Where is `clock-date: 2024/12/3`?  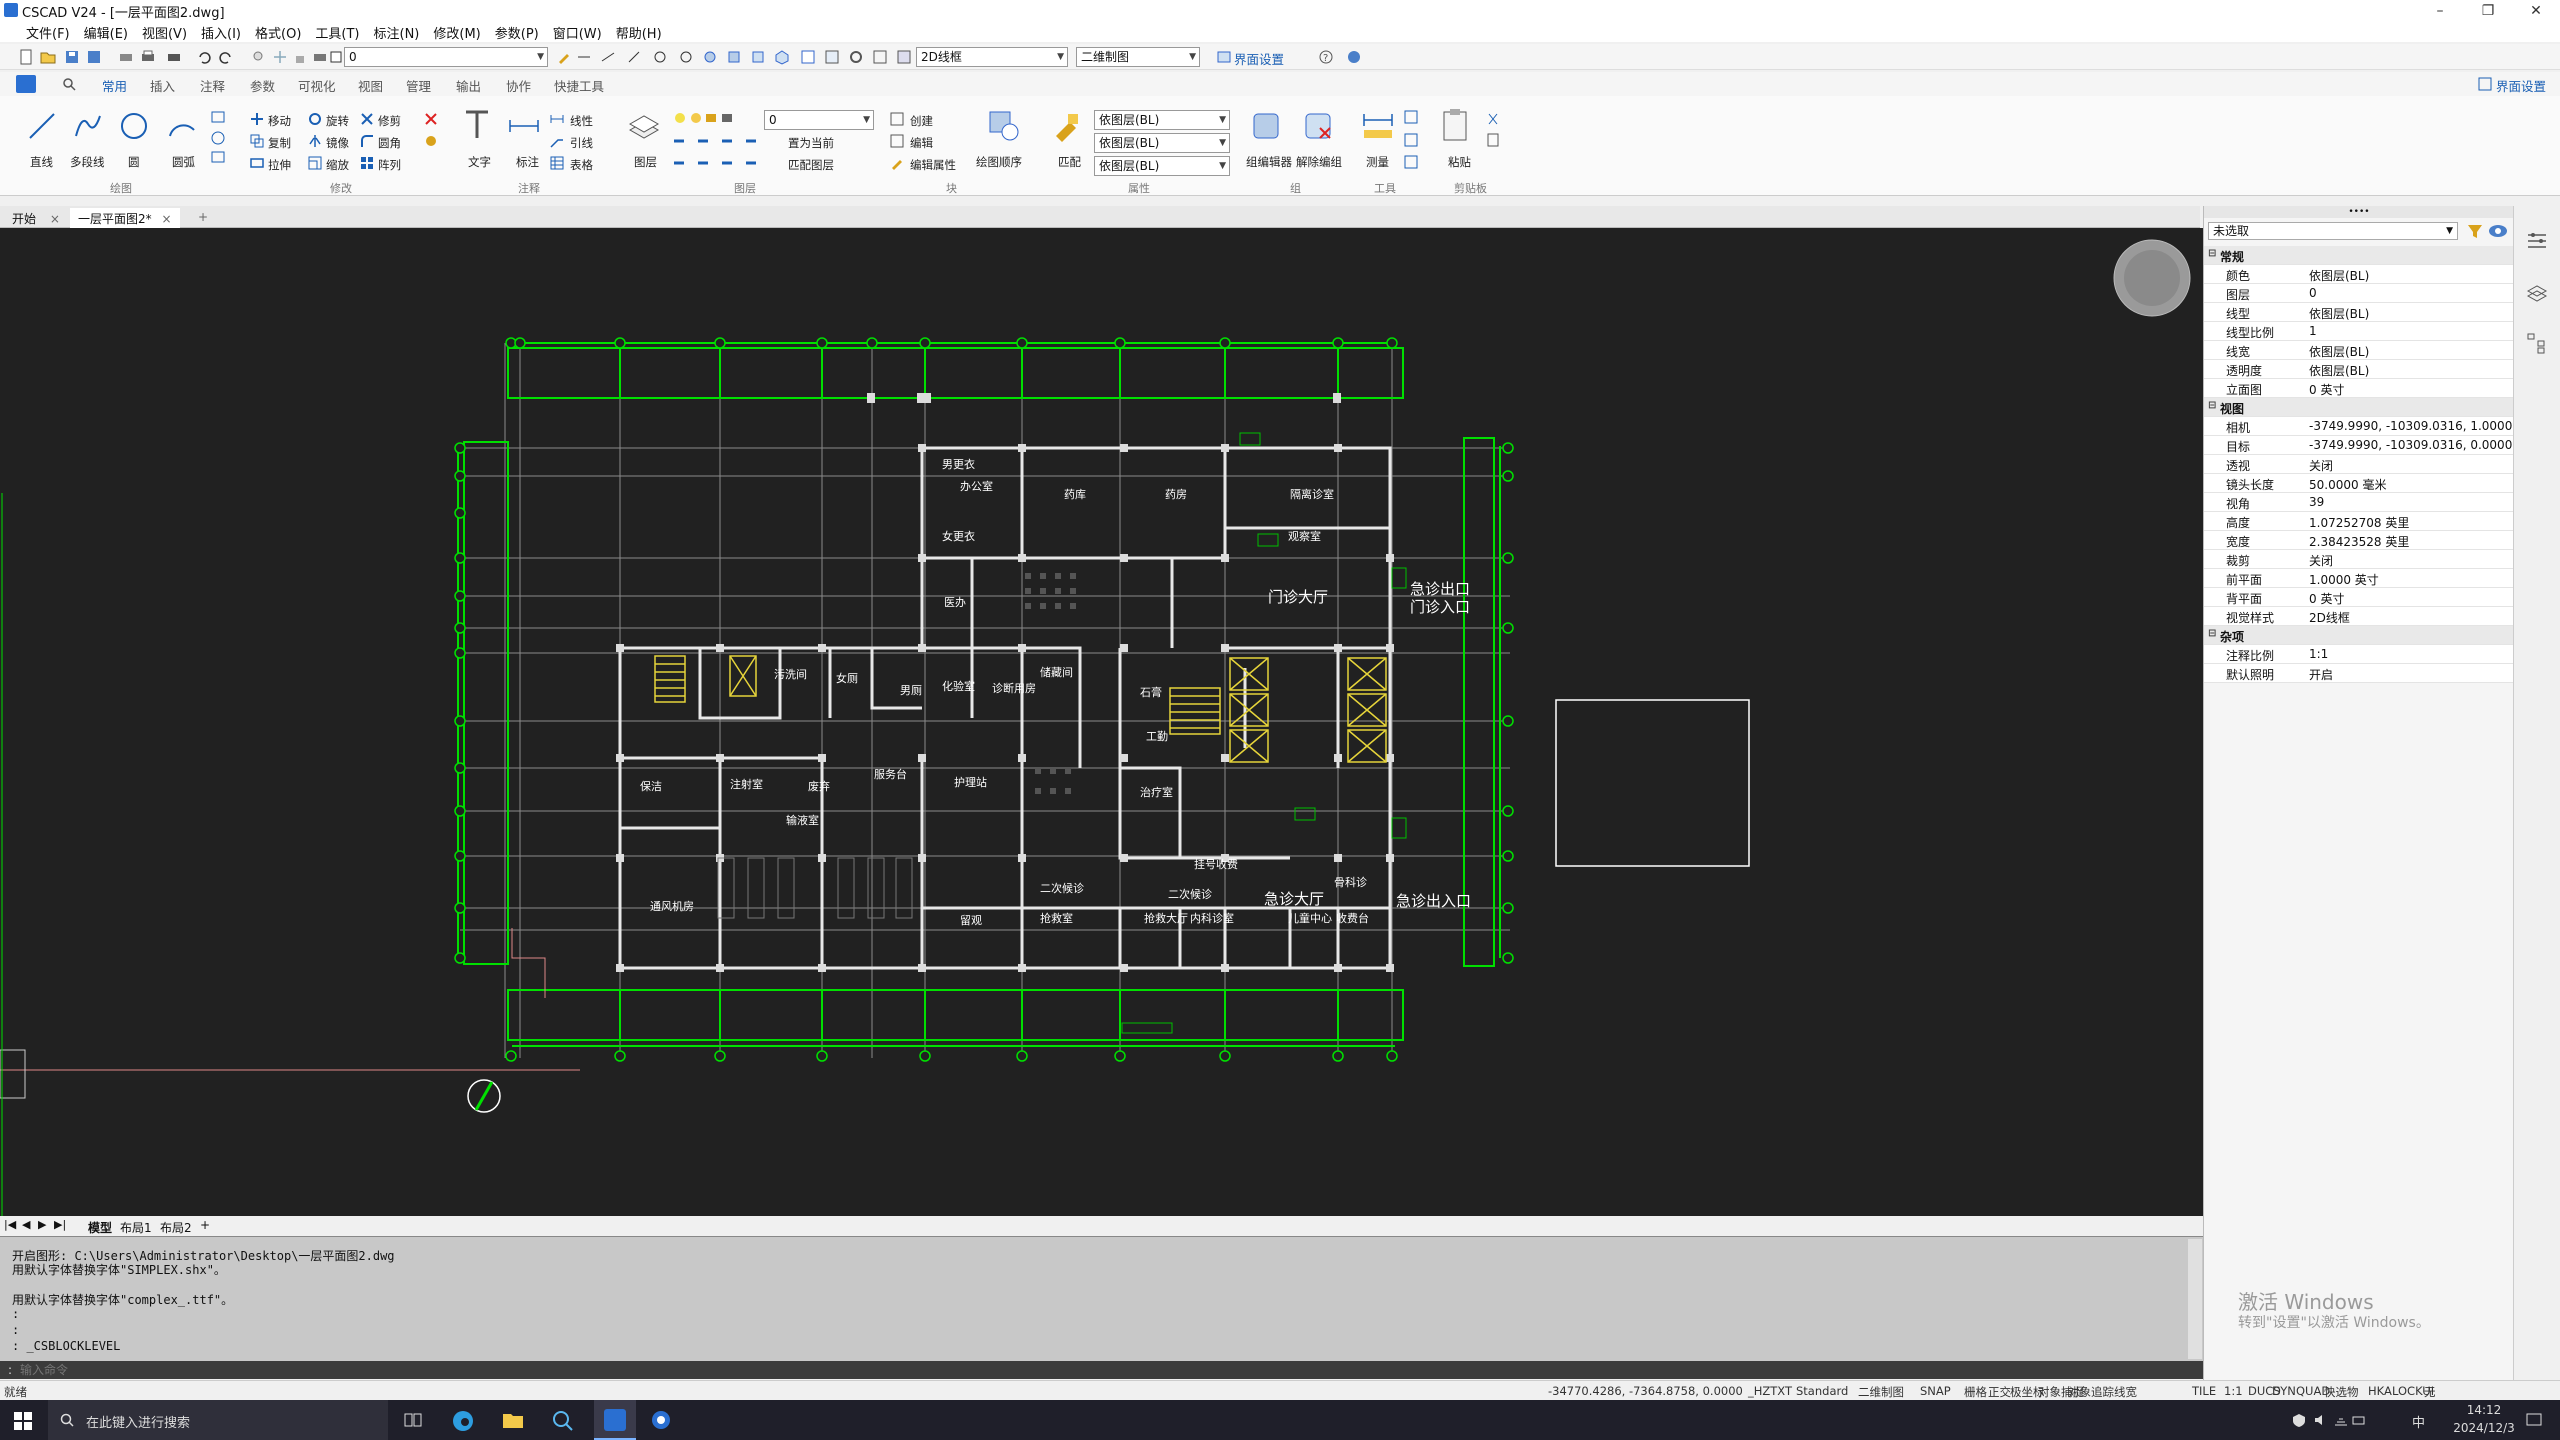 clock-date: 2024/12/3 is located at coordinates (2484, 1428).